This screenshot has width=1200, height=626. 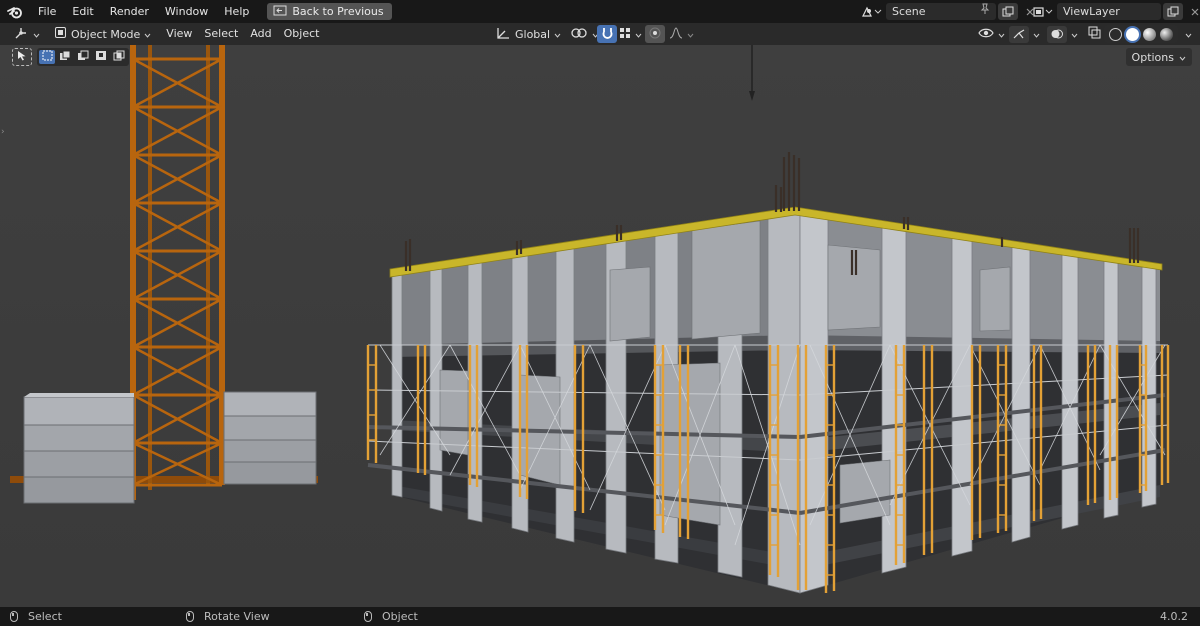 What do you see at coordinates (872, 11) in the screenshot?
I see `scene-icon` at bounding box center [872, 11].